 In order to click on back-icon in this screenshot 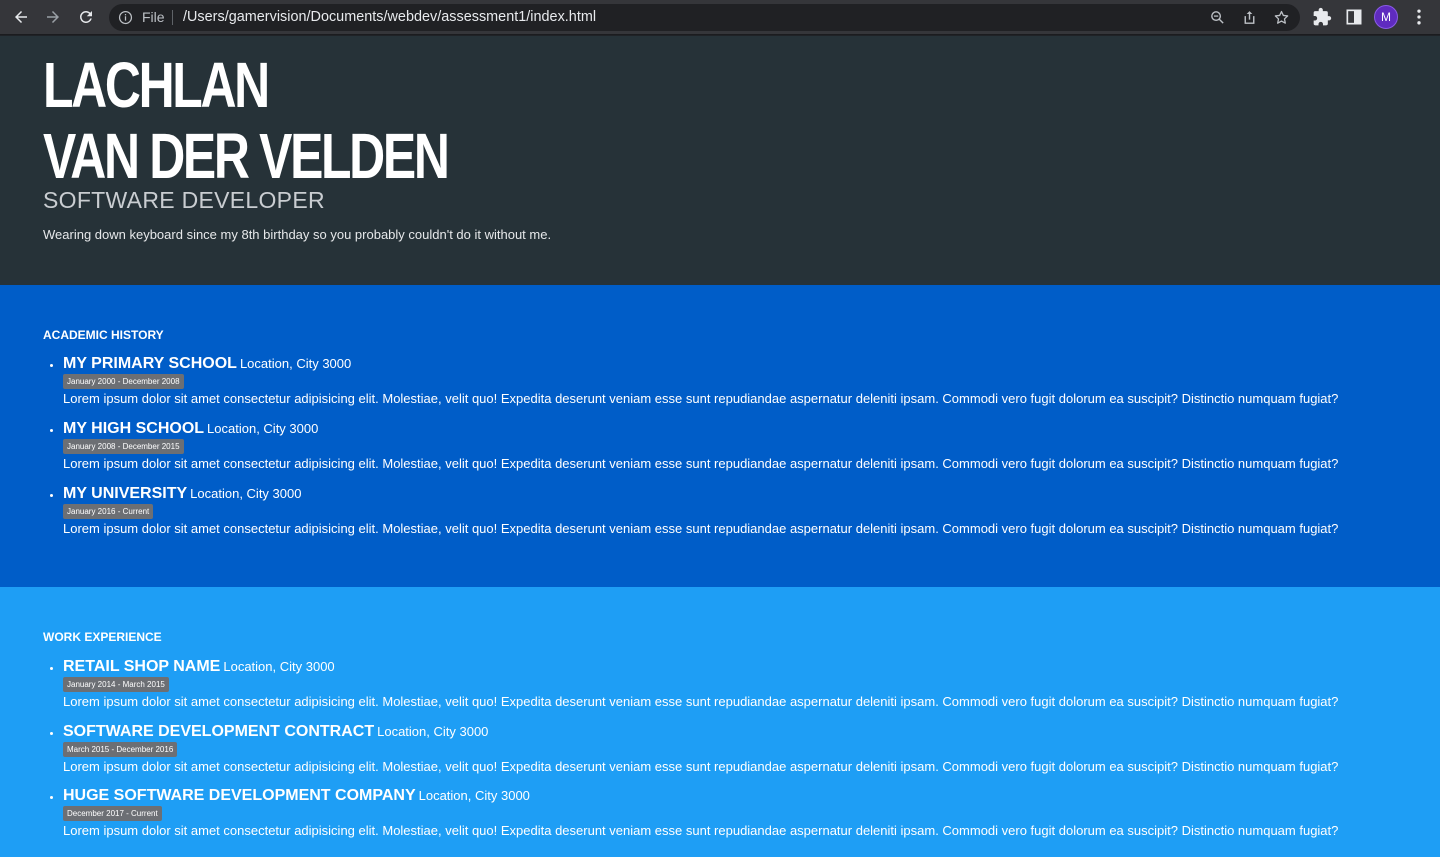, I will do `click(21, 17)`.